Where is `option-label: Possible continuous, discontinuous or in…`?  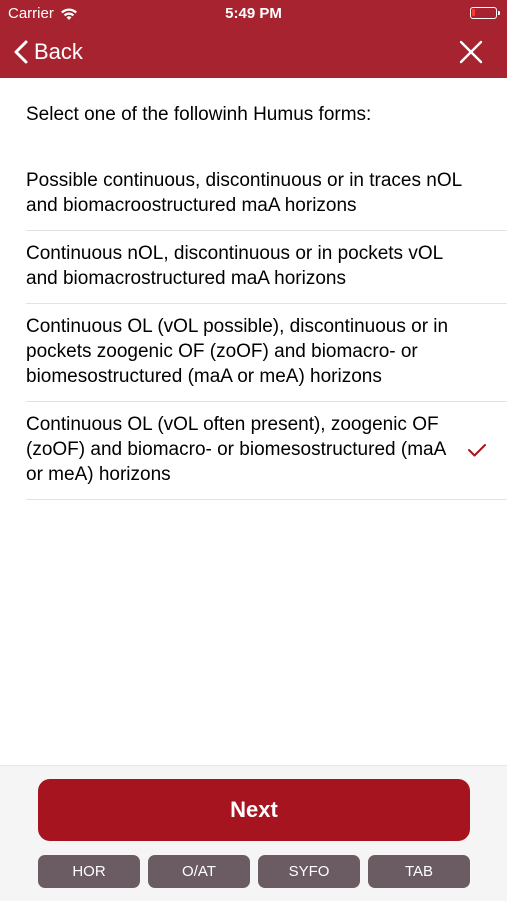
option-label: Possible continuous, discontinuous or in… is located at coordinates (244, 193).